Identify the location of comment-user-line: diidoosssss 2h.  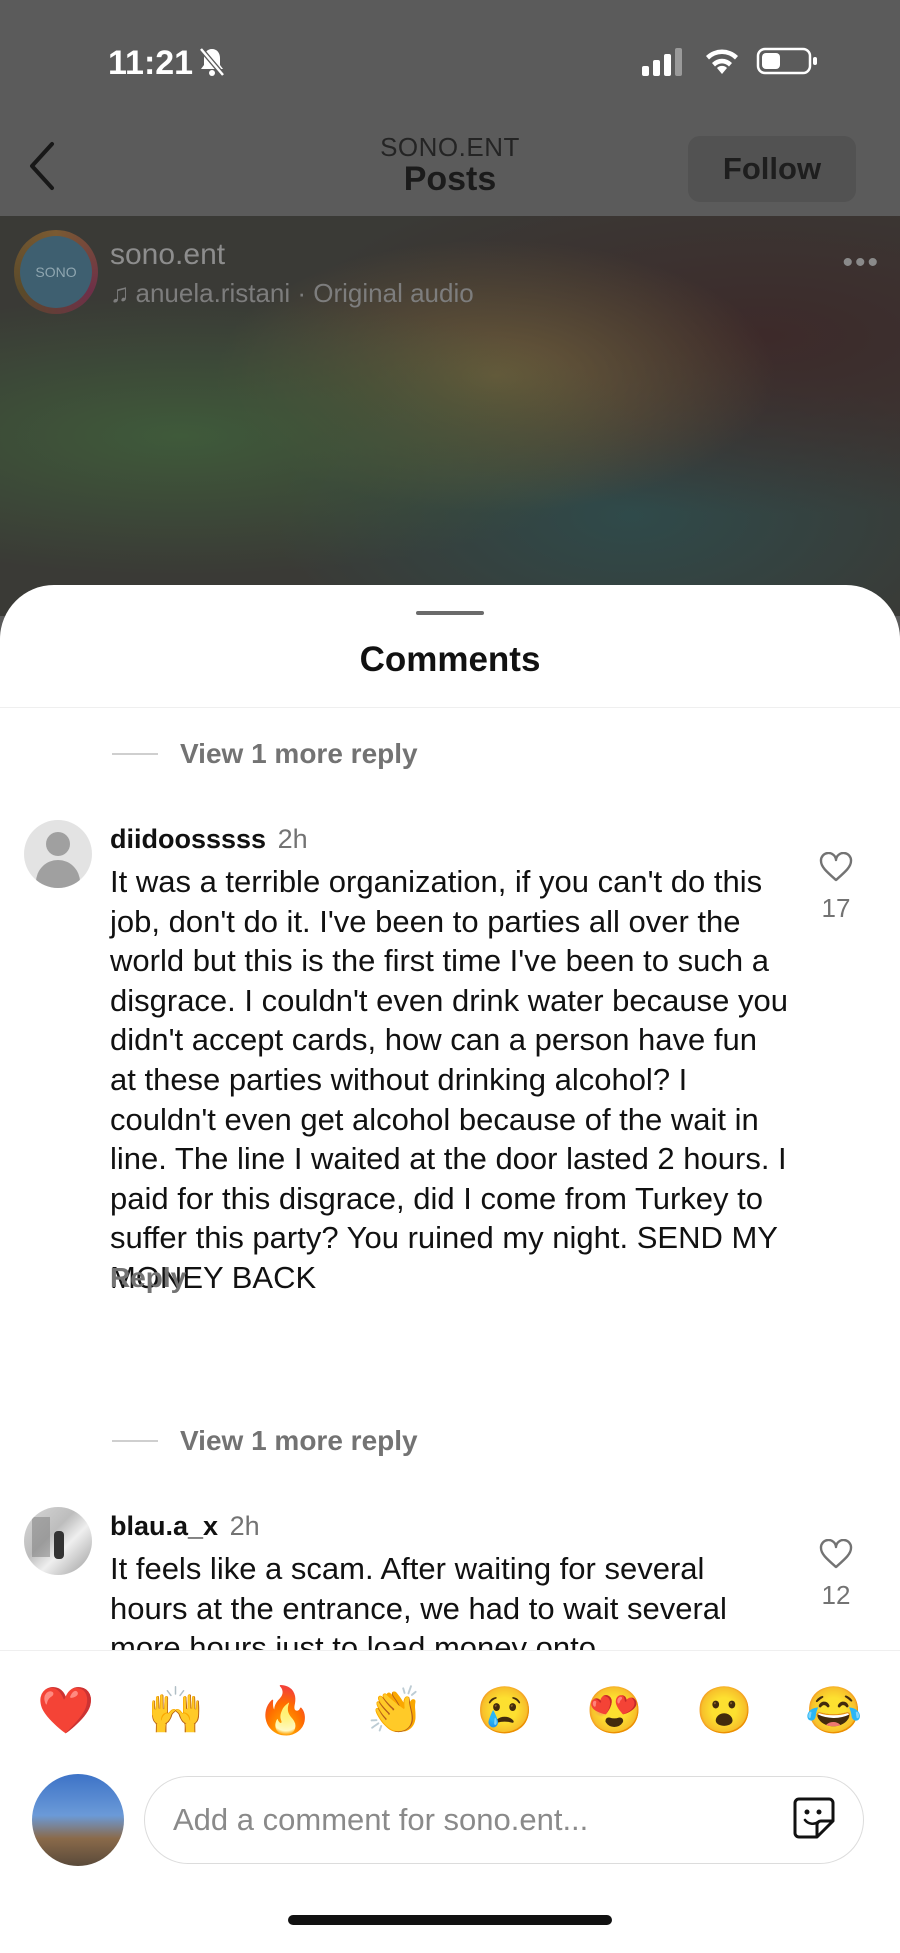
(209, 839).